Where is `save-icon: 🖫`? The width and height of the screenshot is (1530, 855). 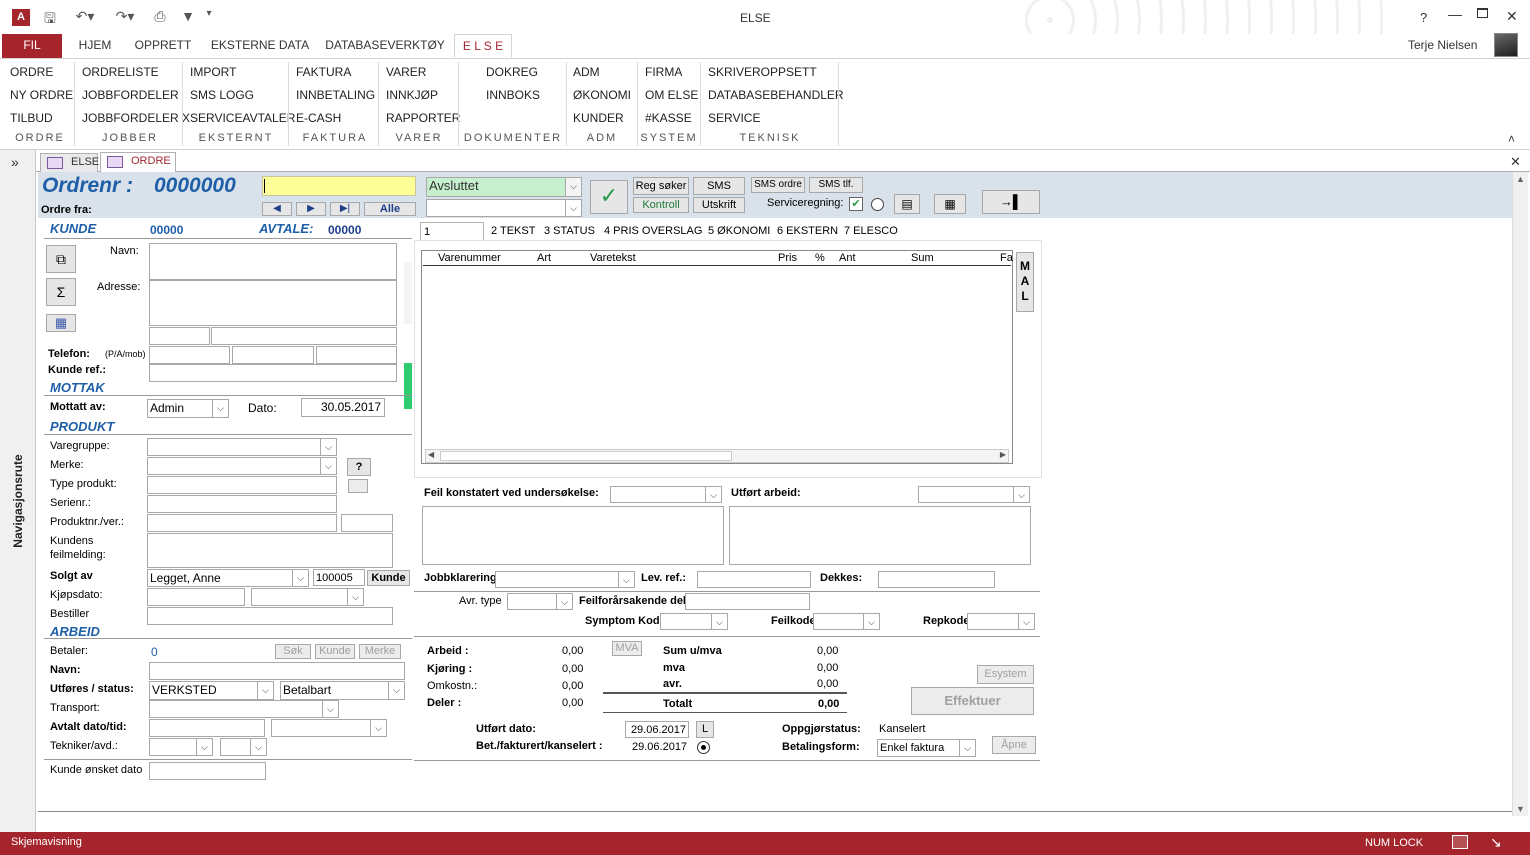
save-icon: 🖫 is located at coordinates (50, 18).